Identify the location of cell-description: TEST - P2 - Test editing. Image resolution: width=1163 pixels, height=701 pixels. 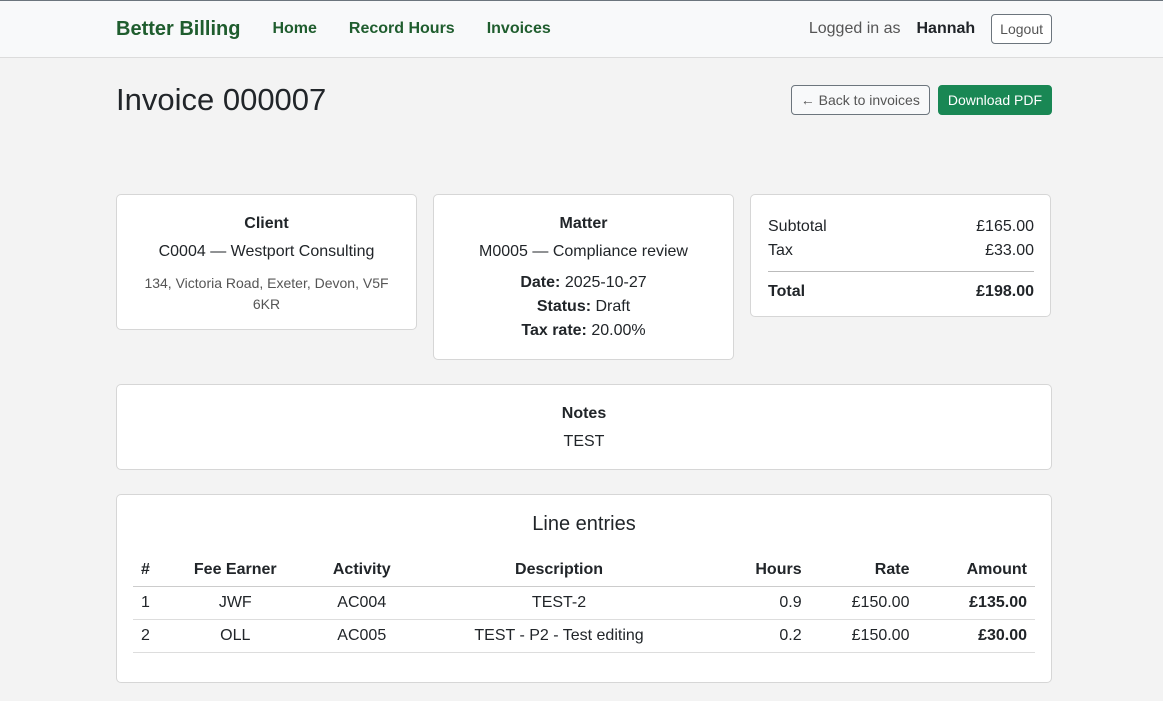
(559, 636).